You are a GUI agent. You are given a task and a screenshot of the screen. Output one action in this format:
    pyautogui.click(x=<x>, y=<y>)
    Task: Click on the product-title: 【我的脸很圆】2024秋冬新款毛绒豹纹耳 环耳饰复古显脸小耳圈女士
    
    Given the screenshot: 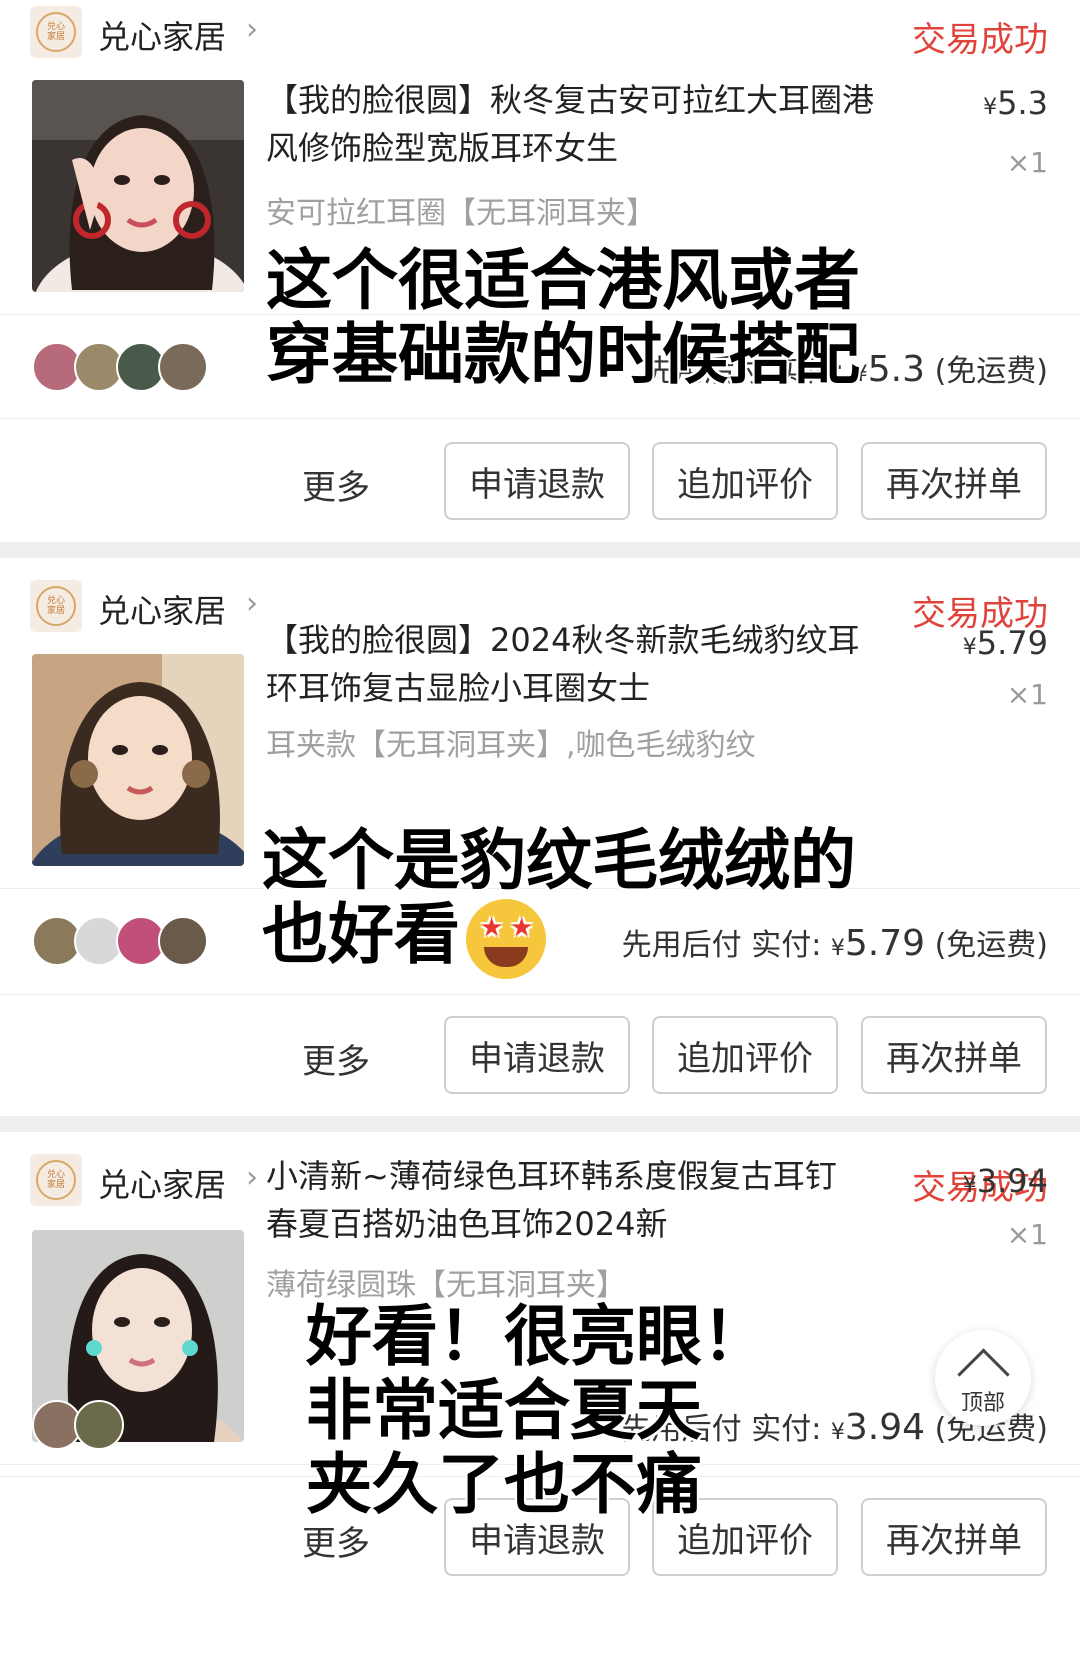 What is the action you would take?
    pyautogui.click(x=596, y=664)
    